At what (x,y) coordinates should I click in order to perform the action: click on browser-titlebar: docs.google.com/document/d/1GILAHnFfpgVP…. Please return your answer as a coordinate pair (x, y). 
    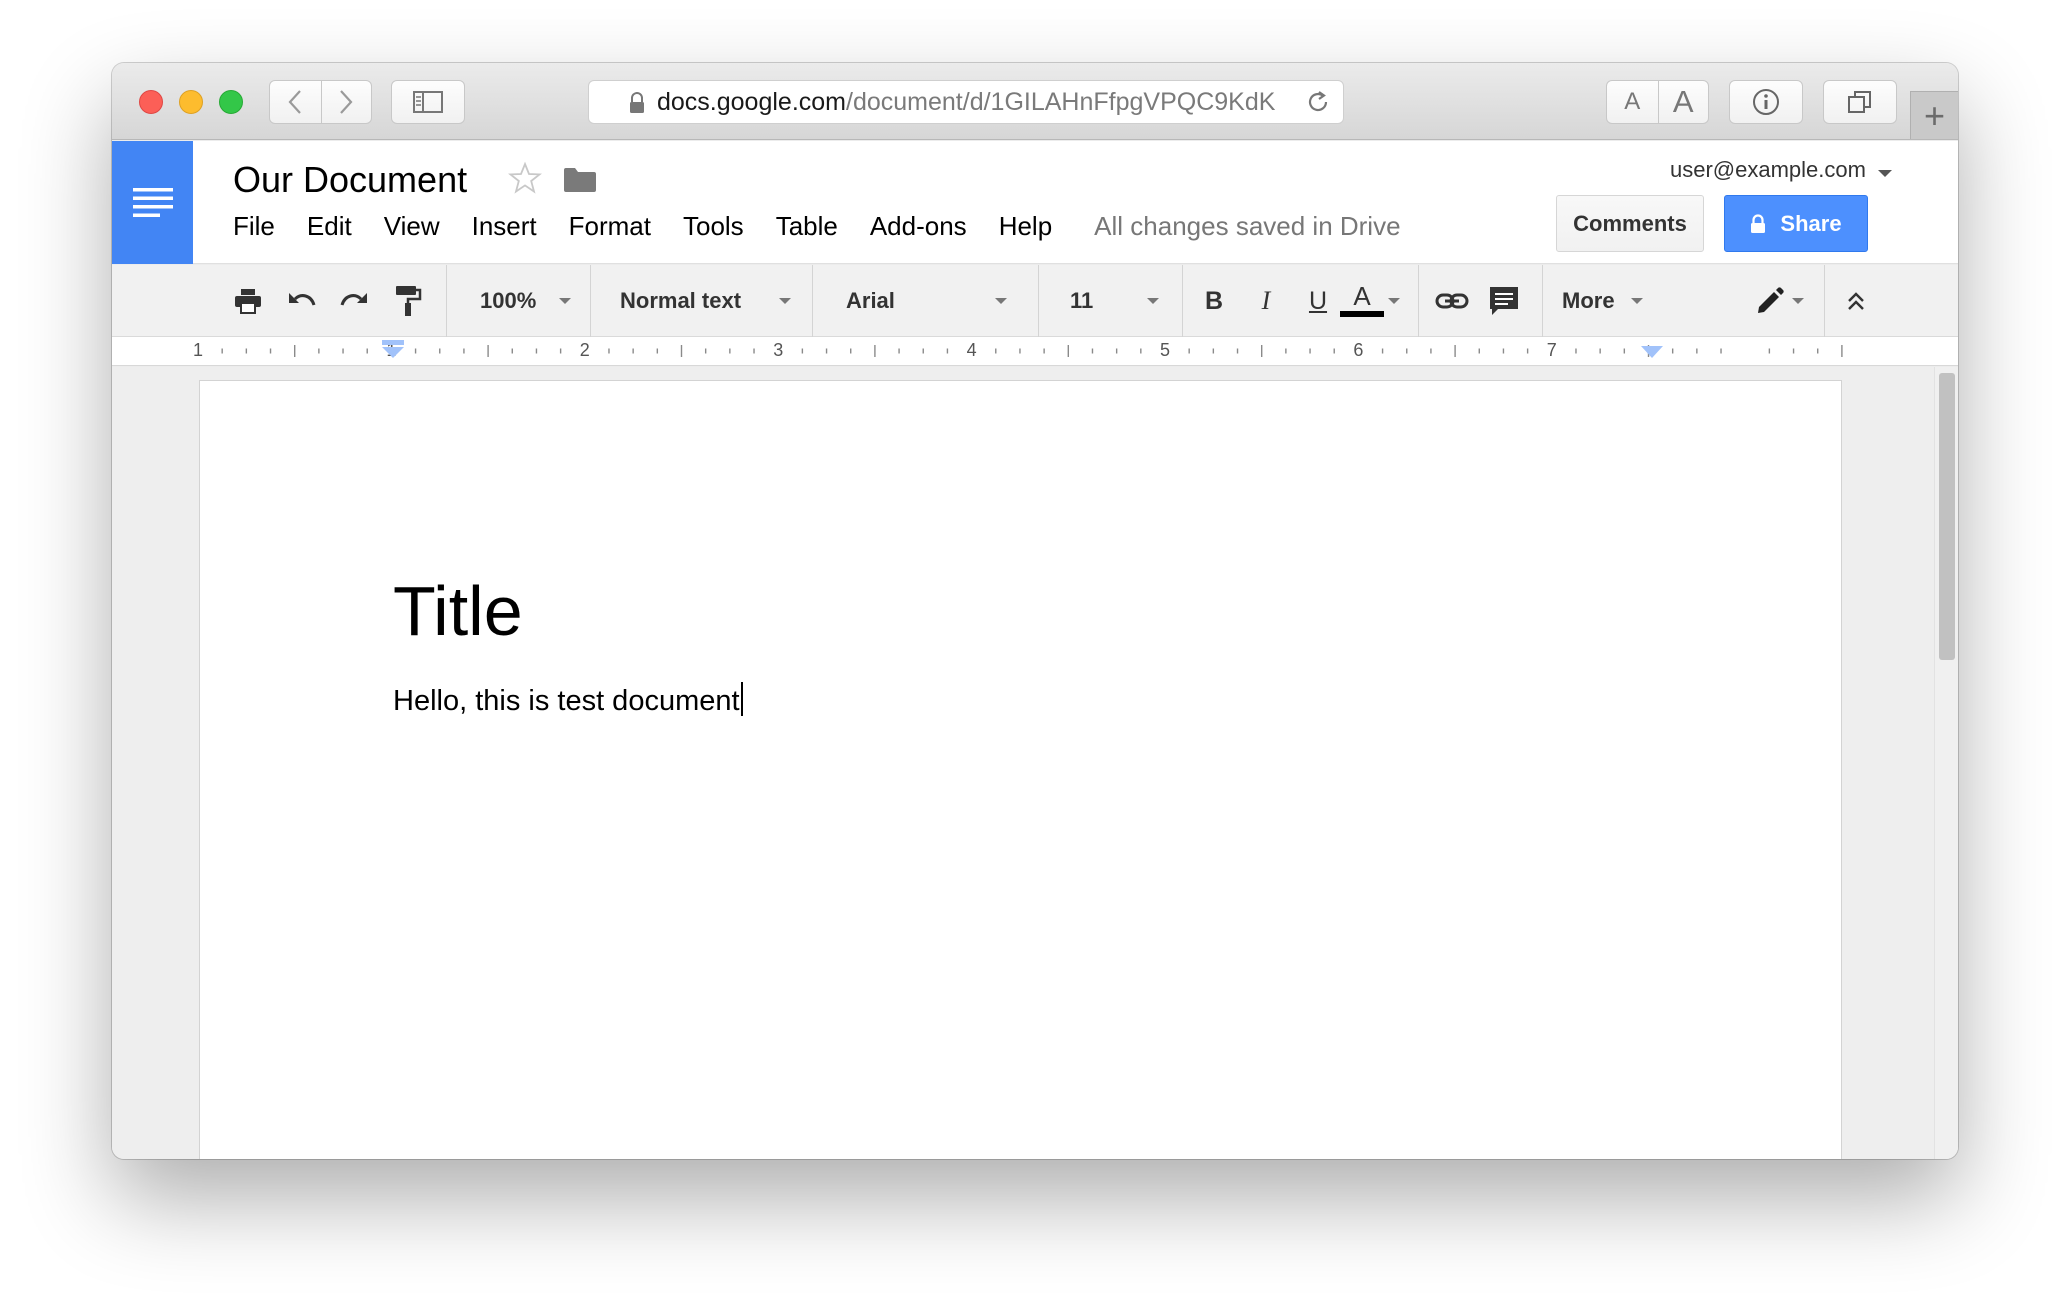
    Looking at the image, I should click on (1035, 101).